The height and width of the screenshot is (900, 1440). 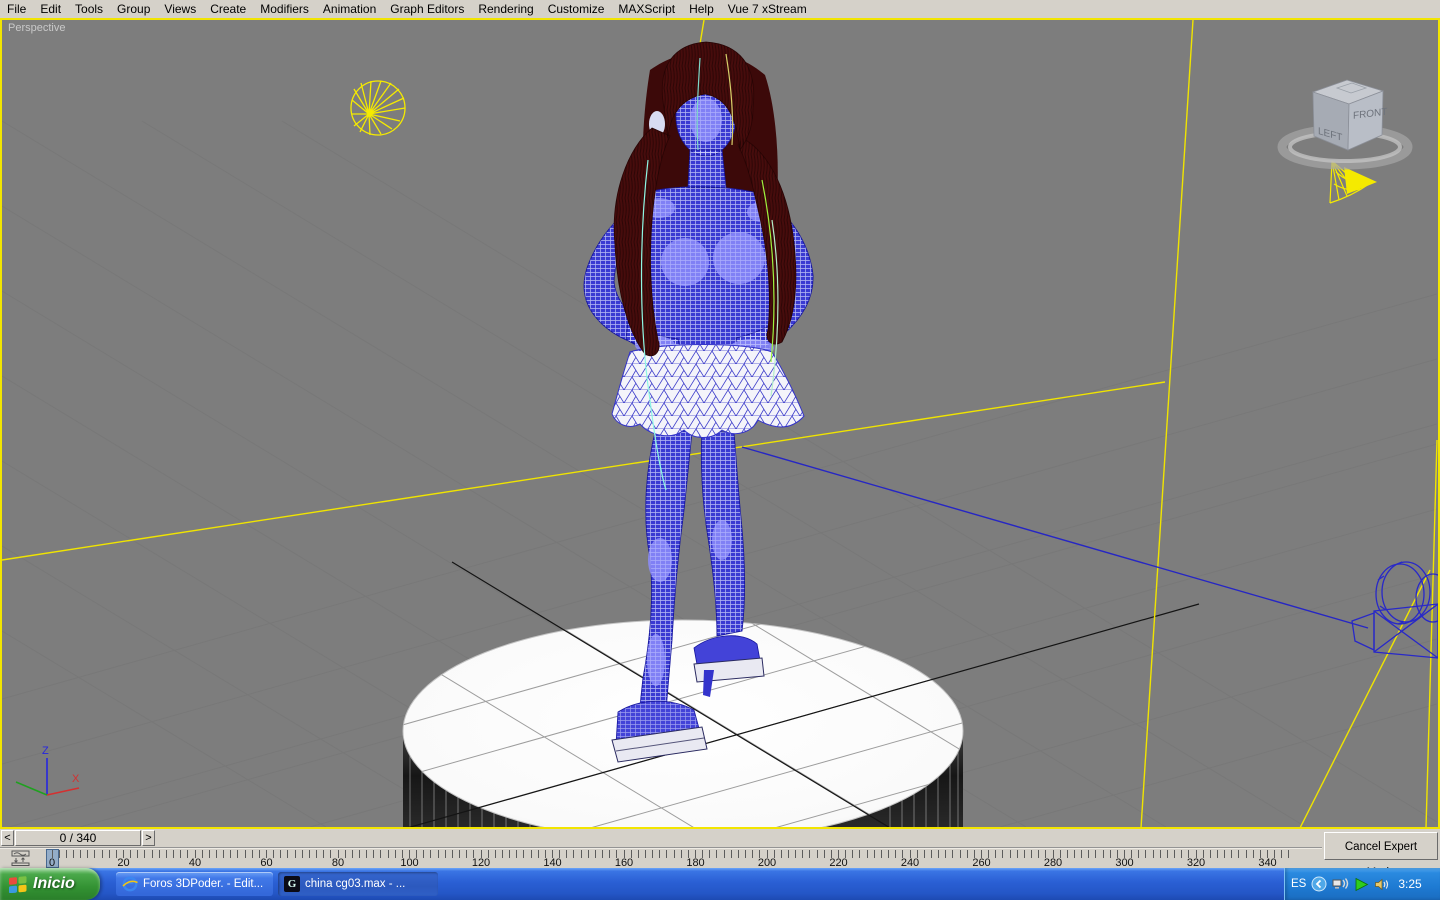 What do you see at coordinates (1340, 884) in the screenshot?
I see `network-icon` at bounding box center [1340, 884].